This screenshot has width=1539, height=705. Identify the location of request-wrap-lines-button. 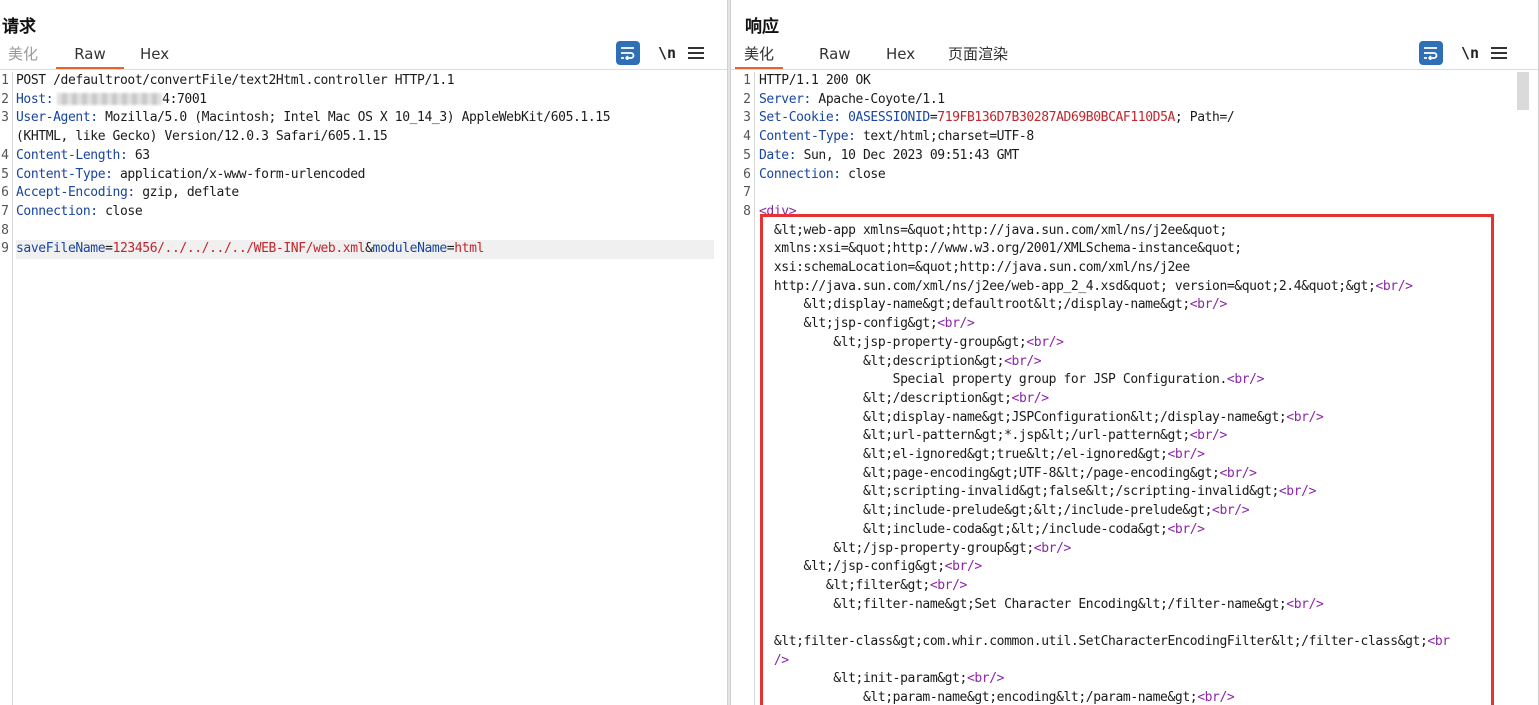
(628, 53).